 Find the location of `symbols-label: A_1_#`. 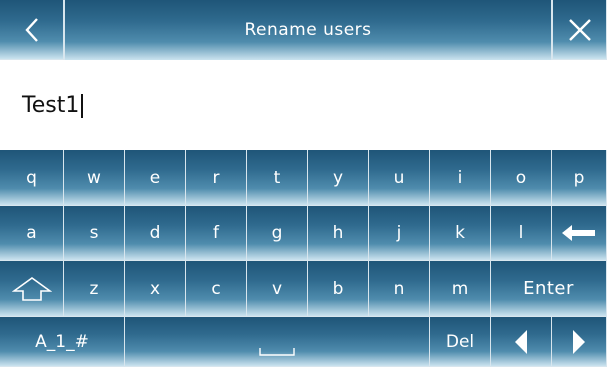

symbols-label: A_1_# is located at coordinates (62, 341).